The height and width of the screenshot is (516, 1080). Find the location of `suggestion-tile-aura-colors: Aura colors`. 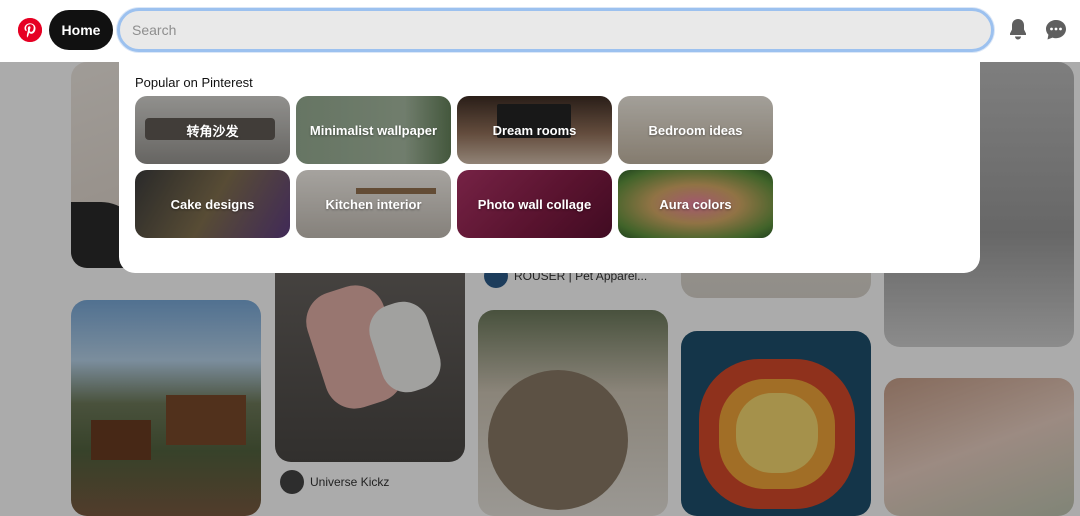

suggestion-tile-aura-colors: Aura colors is located at coordinates (695, 204).